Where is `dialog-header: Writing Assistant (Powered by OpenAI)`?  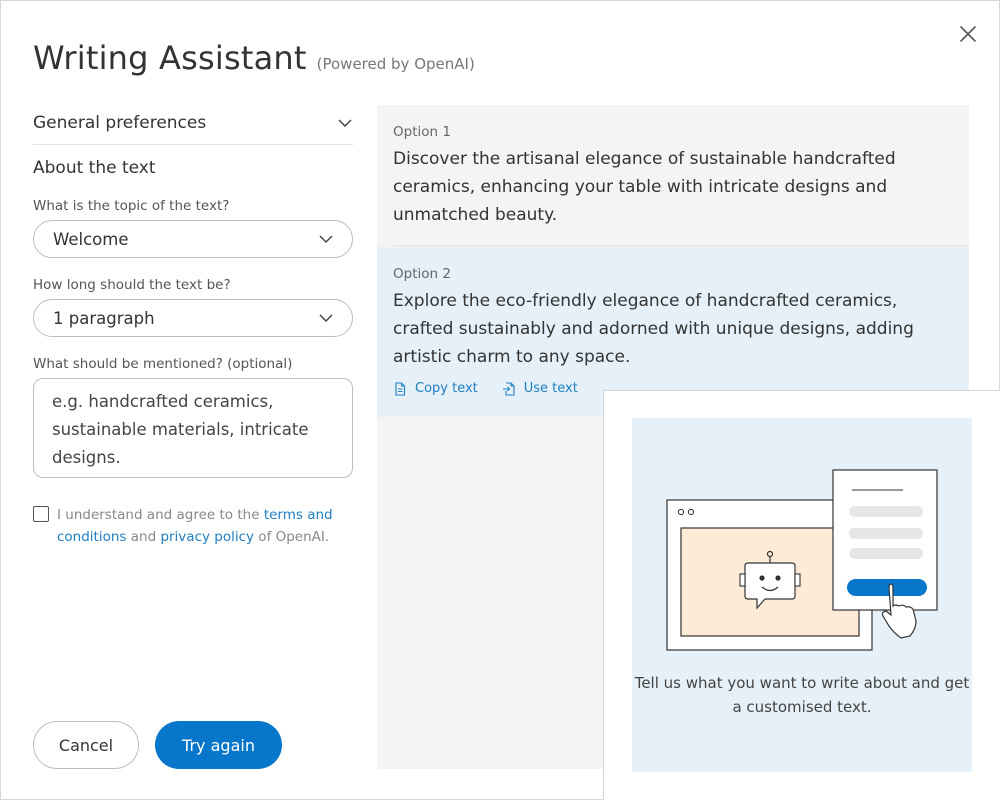 dialog-header: Writing Assistant (Powered by OpenAI) is located at coordinates (254, 58).